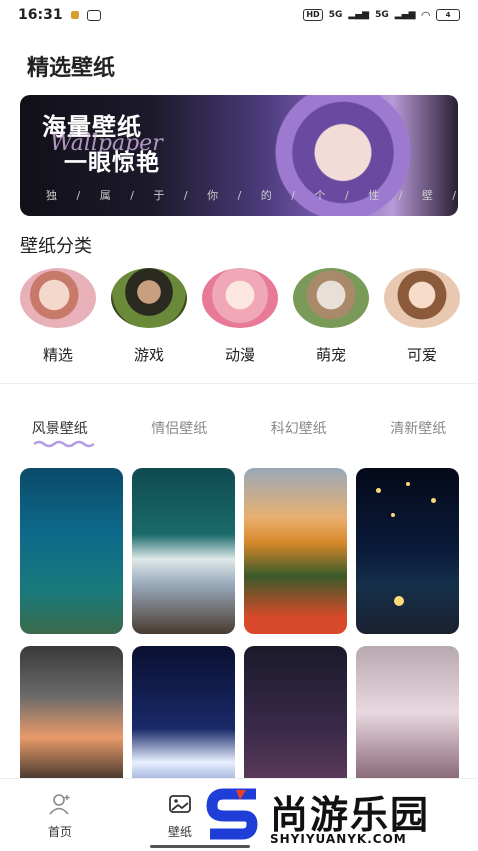 This screenshot has height=851, width=478. Describe the element at coordinates (421, 355) in the screenshot. I see `category-label: 可爱` at that location.